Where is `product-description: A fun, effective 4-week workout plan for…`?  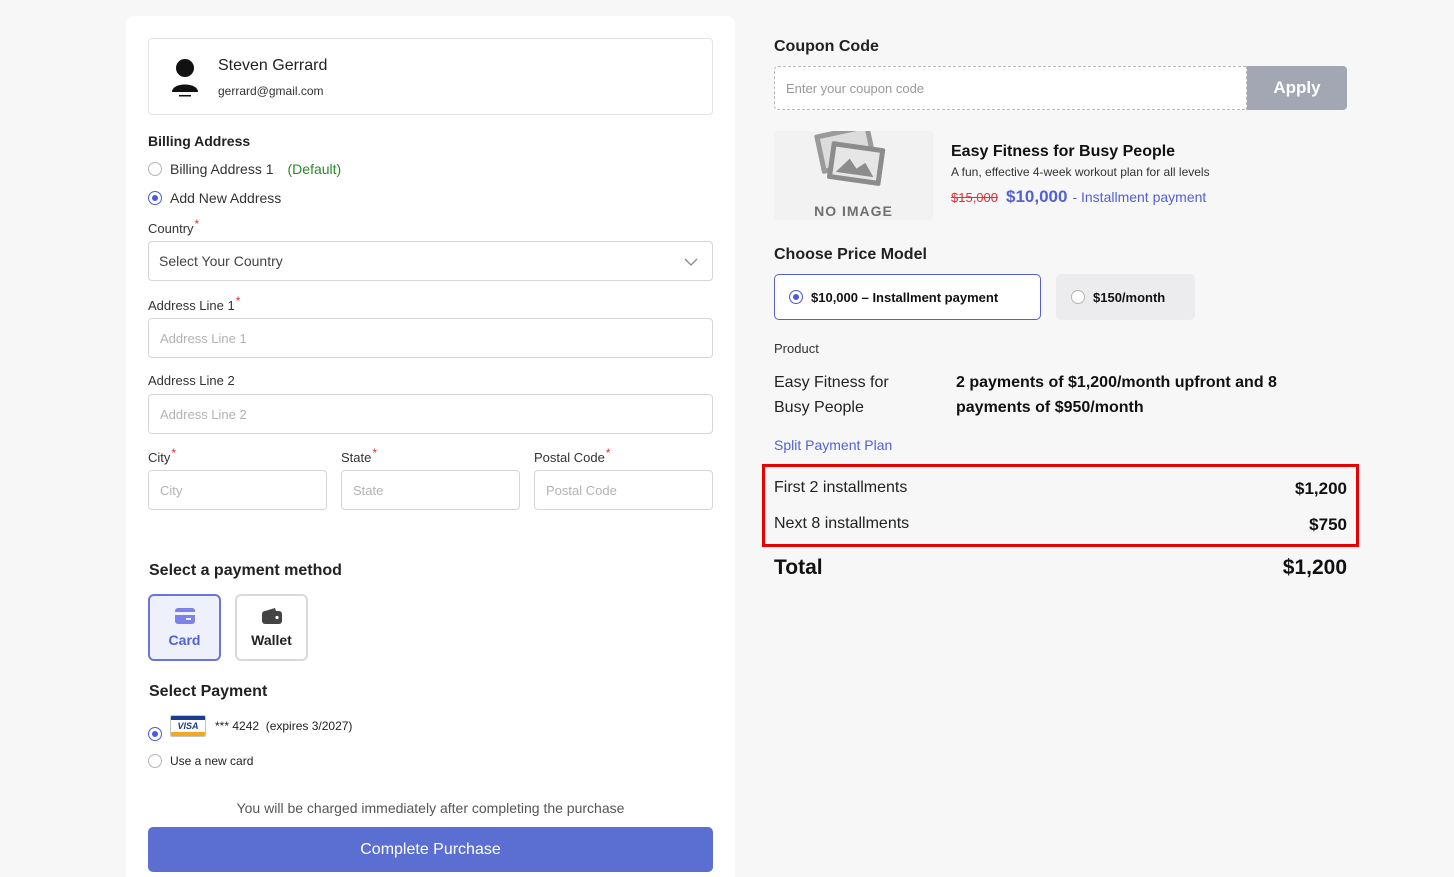
product-description: A fun, effective 4-week workout plan for… is located at coordinates (1080, 172).